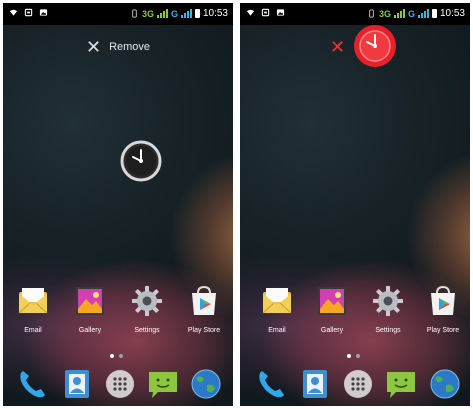 This screenshot has height=409, width=473. What do you see at coordinates (375, 46) in the screenshot?
I see `analog-clock-widget-dragging` at bounding box center [375, 46].